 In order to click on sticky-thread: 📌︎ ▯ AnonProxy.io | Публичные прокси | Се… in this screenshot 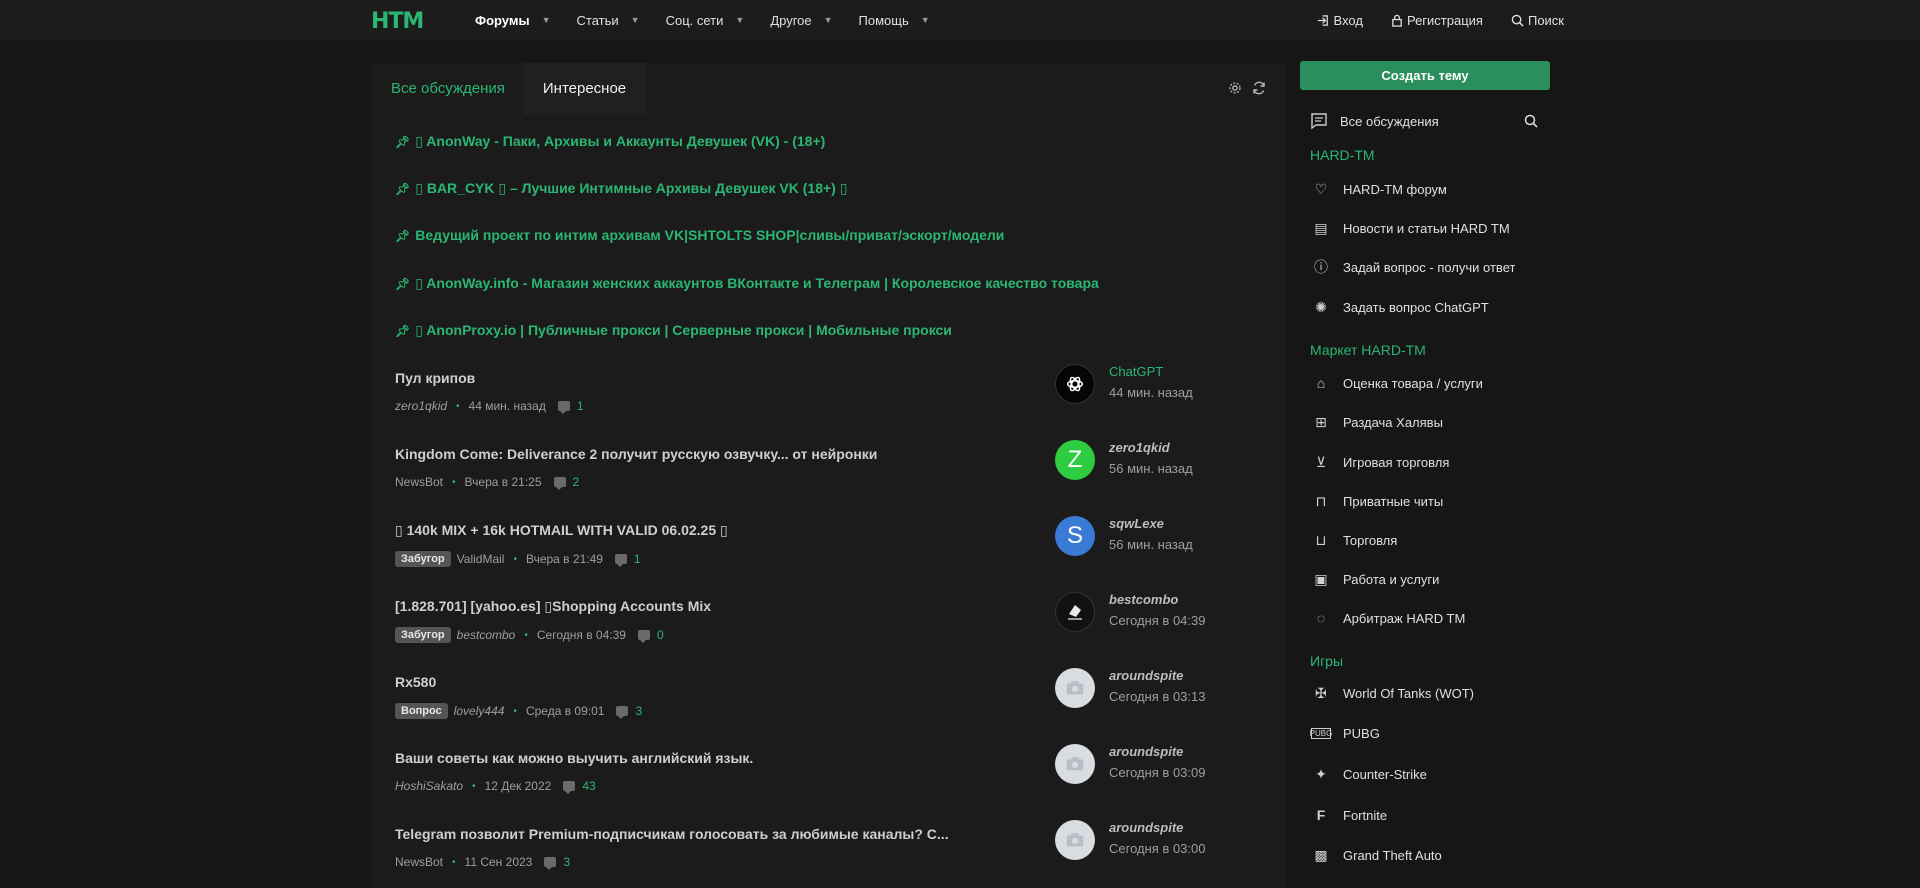, I will do `click(673, 332)`.